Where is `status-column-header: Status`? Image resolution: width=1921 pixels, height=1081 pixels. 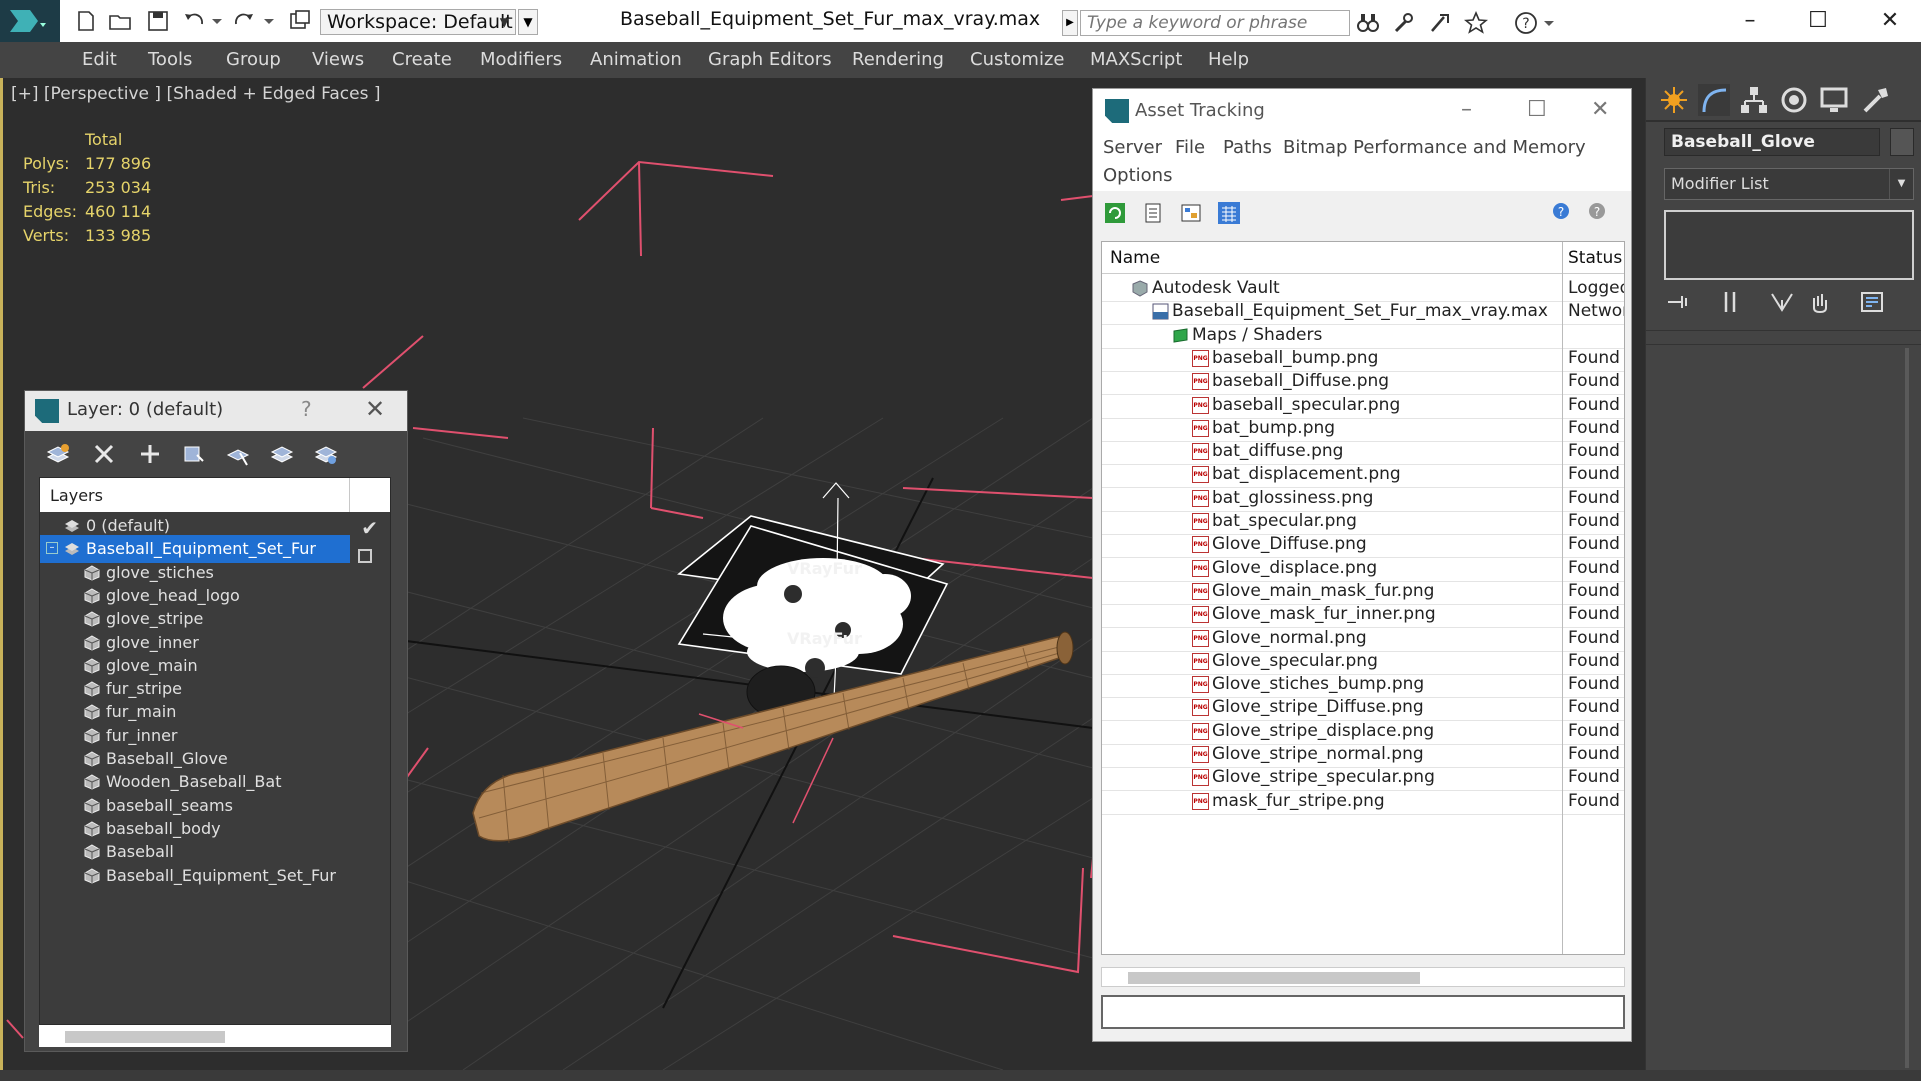
status-column-header: Status is located at coordinates (1595, 258).